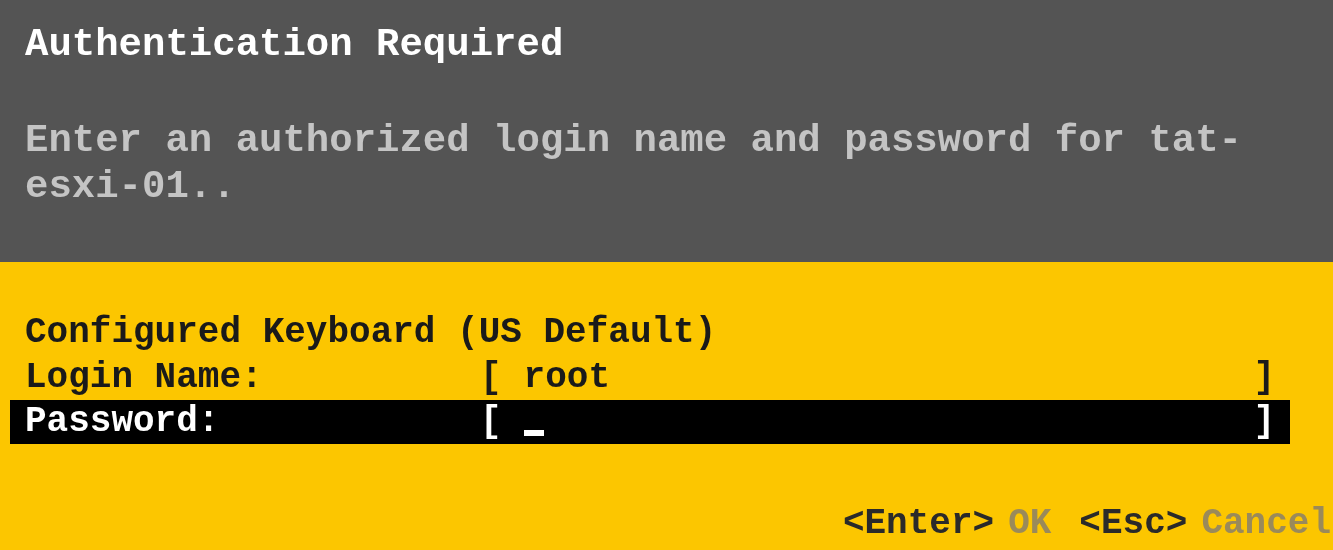 The height and width of the screenshot is (550, 1333). I want to click on keyboard-label: Configured Keyboard (US Default), so click(371, 333).